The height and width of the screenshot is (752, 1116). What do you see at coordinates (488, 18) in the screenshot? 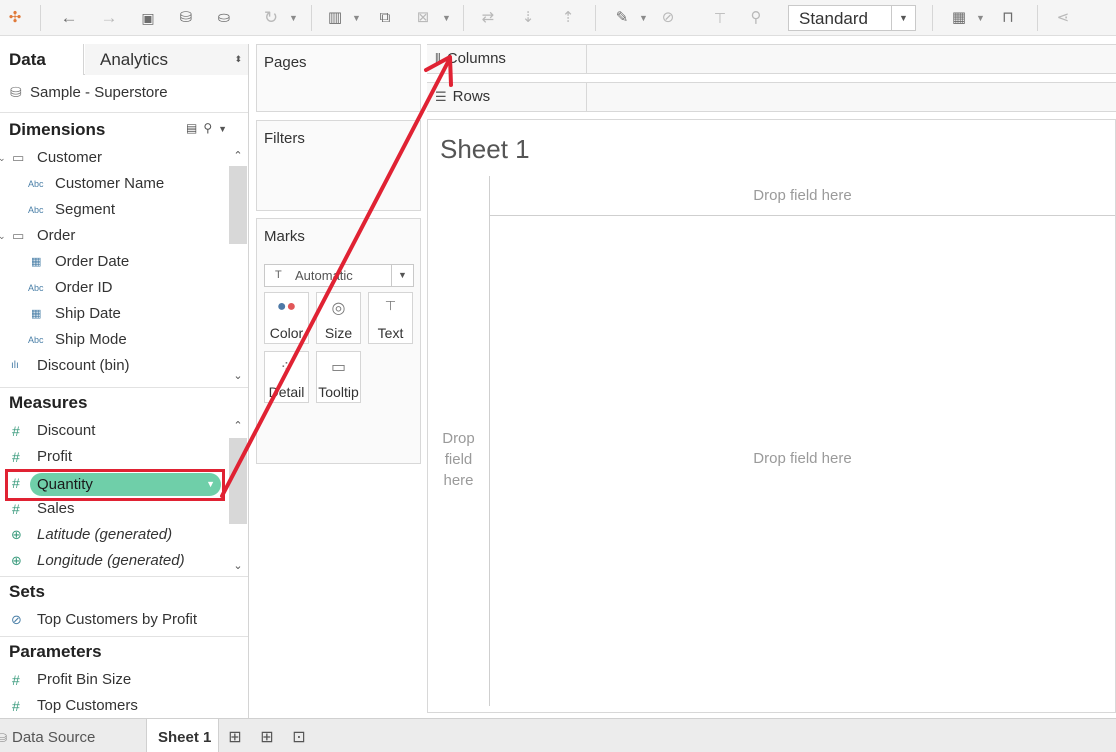
I see `swap-icon: ⇄` at bounding box center [488, 18].